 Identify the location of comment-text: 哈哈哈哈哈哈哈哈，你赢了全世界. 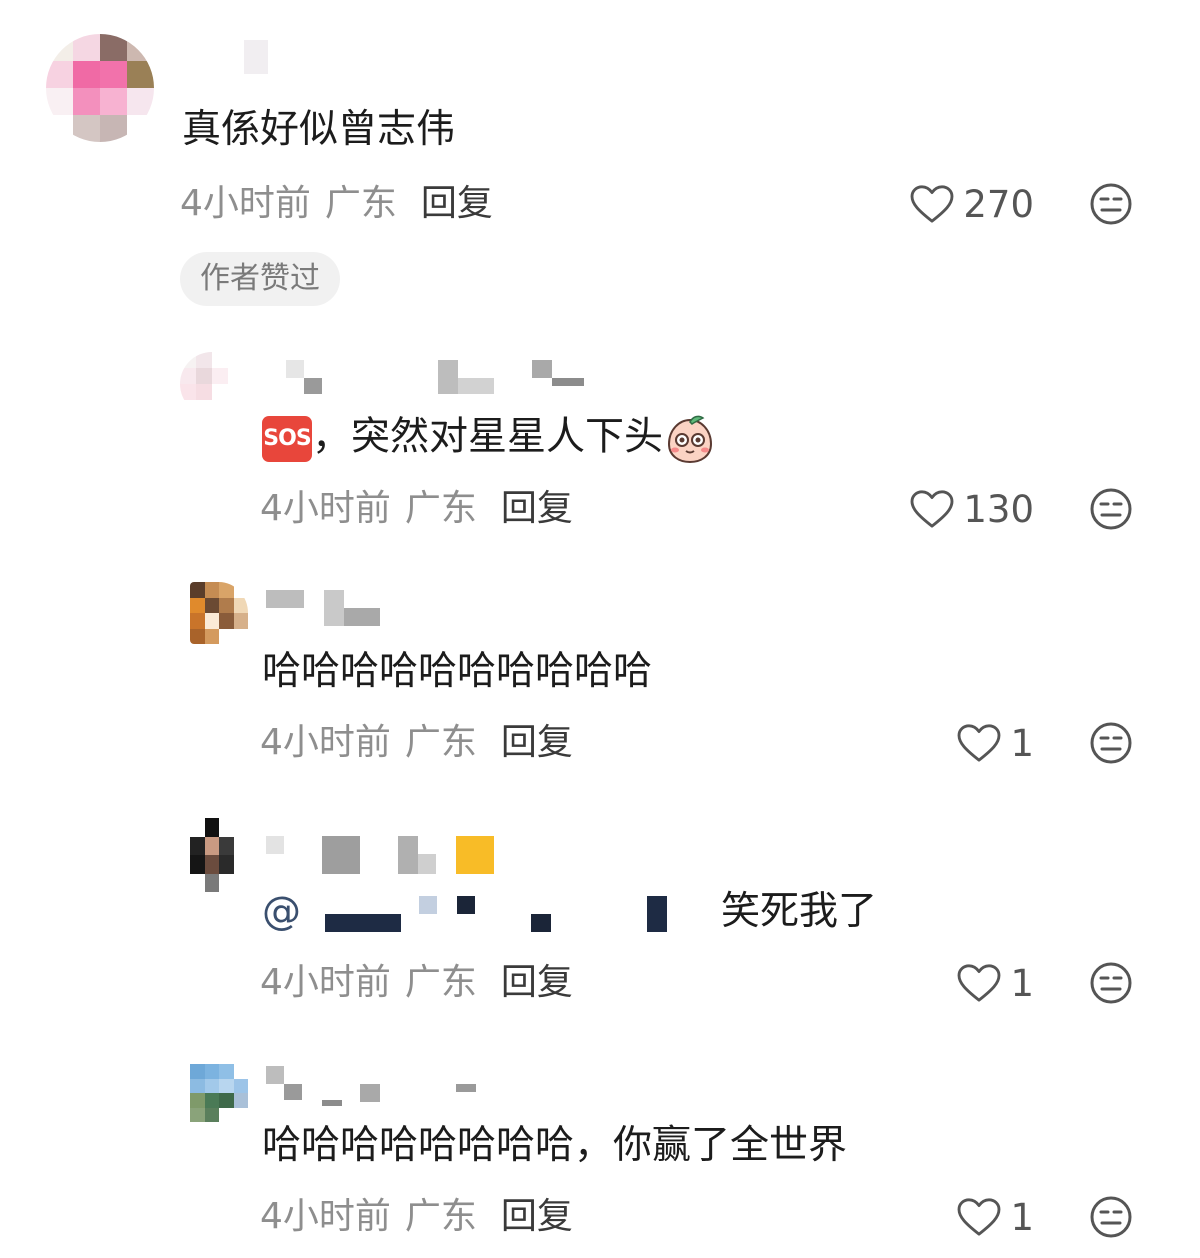
(555, 1145).